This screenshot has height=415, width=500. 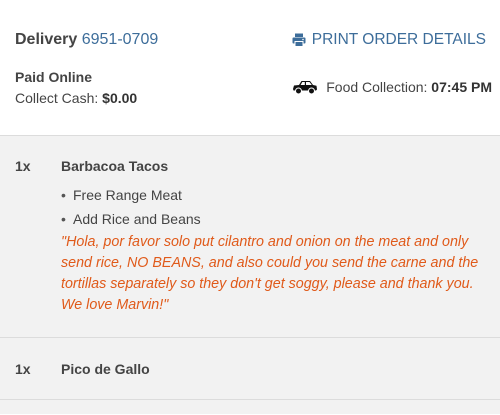 I want to click on collect-cash-value: $0.00, so click(x=120, y=98).